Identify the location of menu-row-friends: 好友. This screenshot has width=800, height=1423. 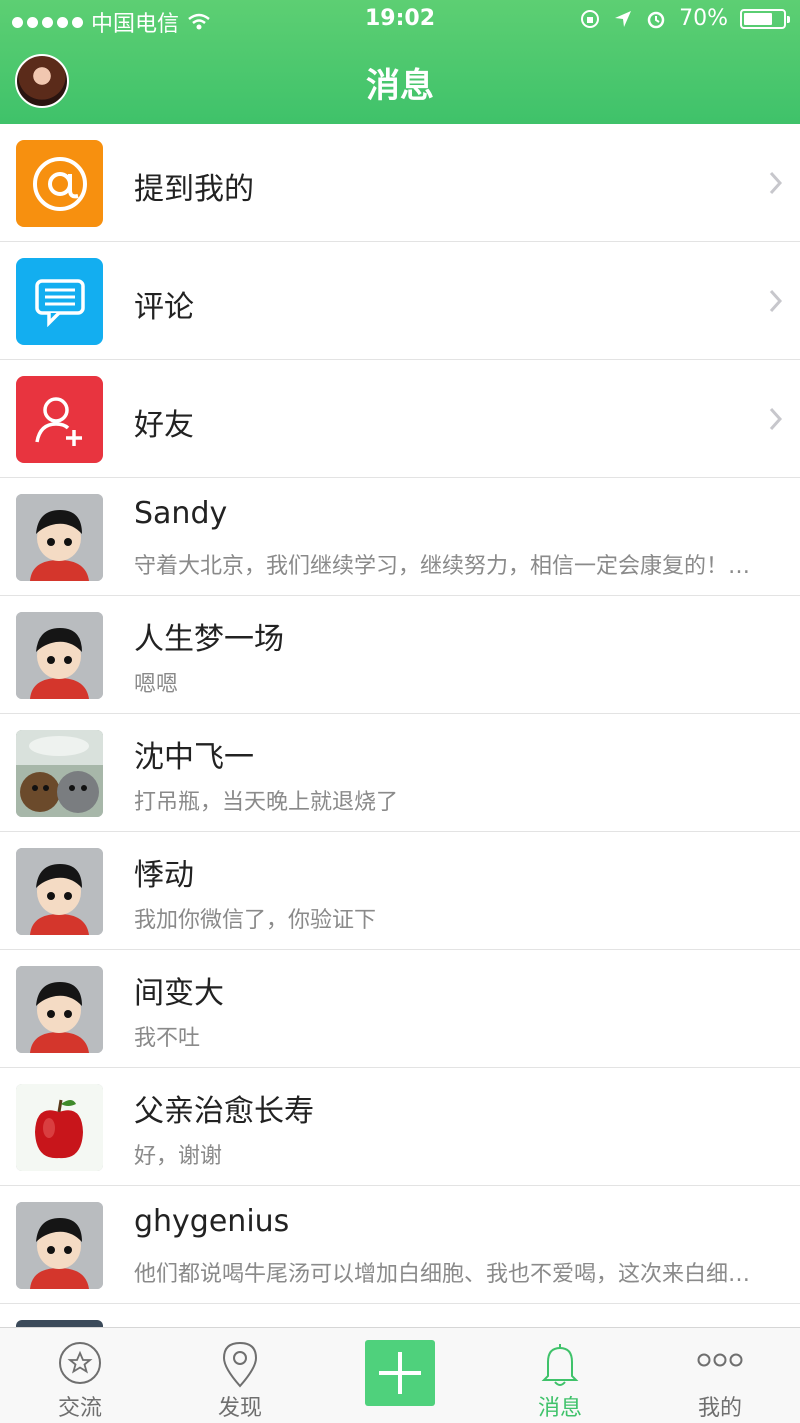
(400, 419).